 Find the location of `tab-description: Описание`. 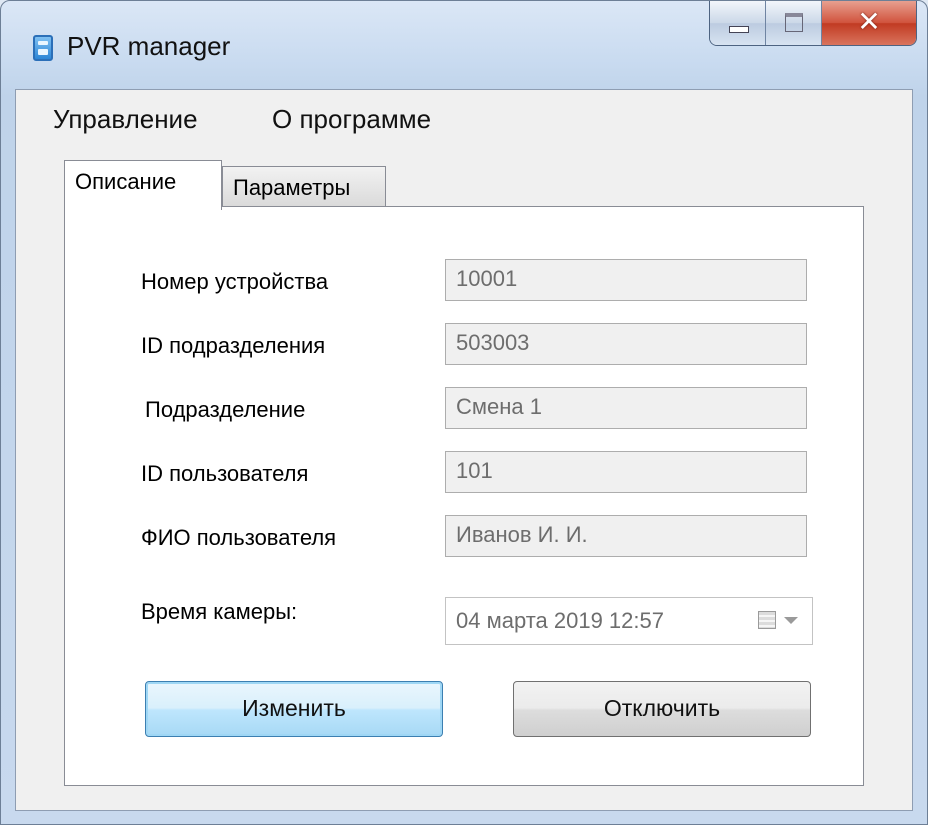

tab-description: Описание is located at coordinates (143, 185).